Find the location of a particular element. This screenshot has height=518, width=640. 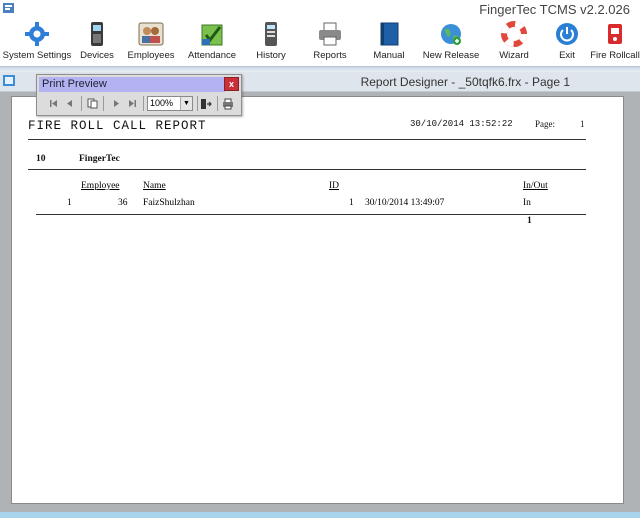

close-preview-button is located at coordinates (206, 103).